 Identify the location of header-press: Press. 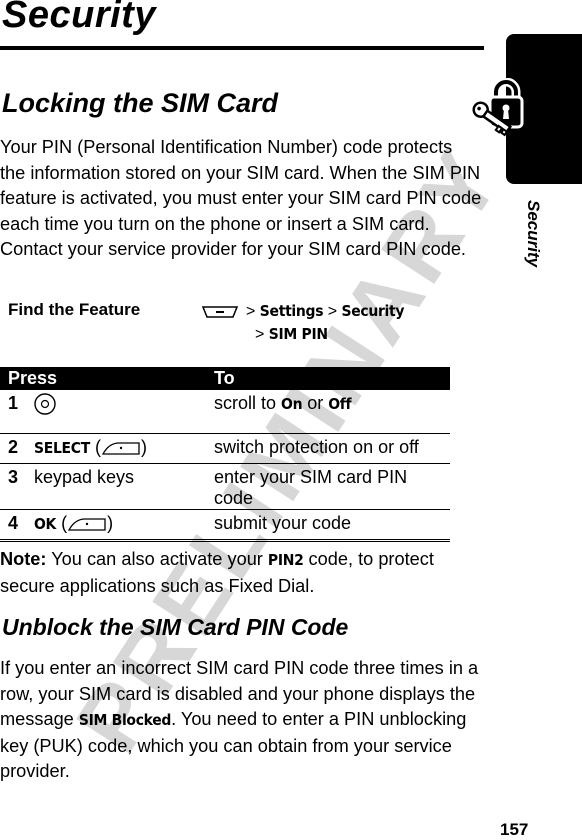
(103, 378).